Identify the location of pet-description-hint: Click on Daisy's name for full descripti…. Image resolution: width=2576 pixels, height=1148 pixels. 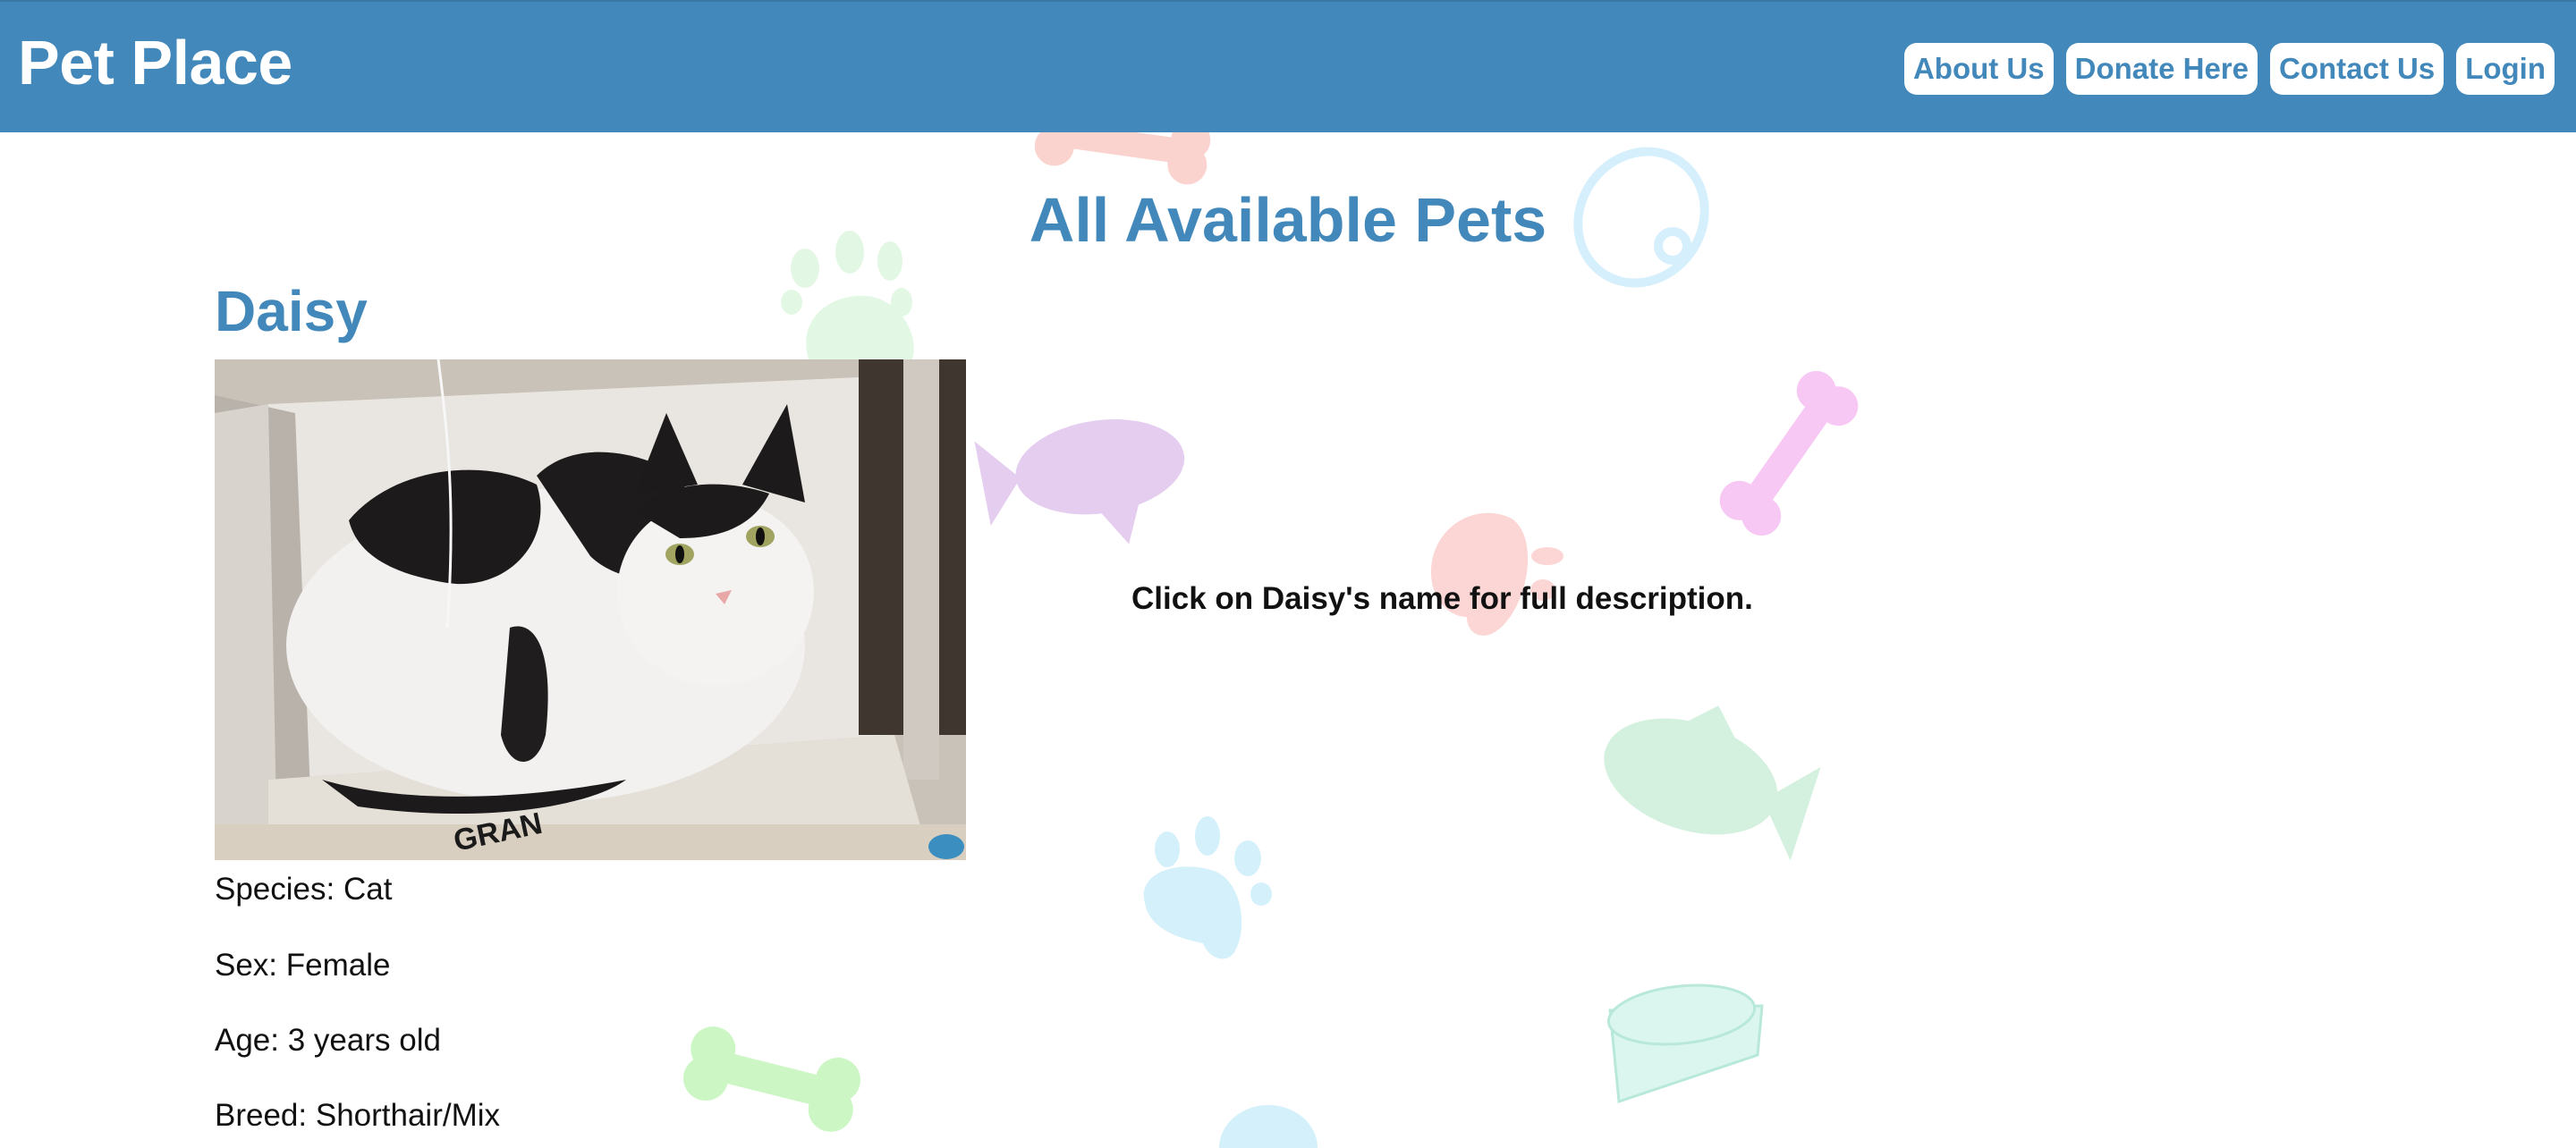
(1442, 598).